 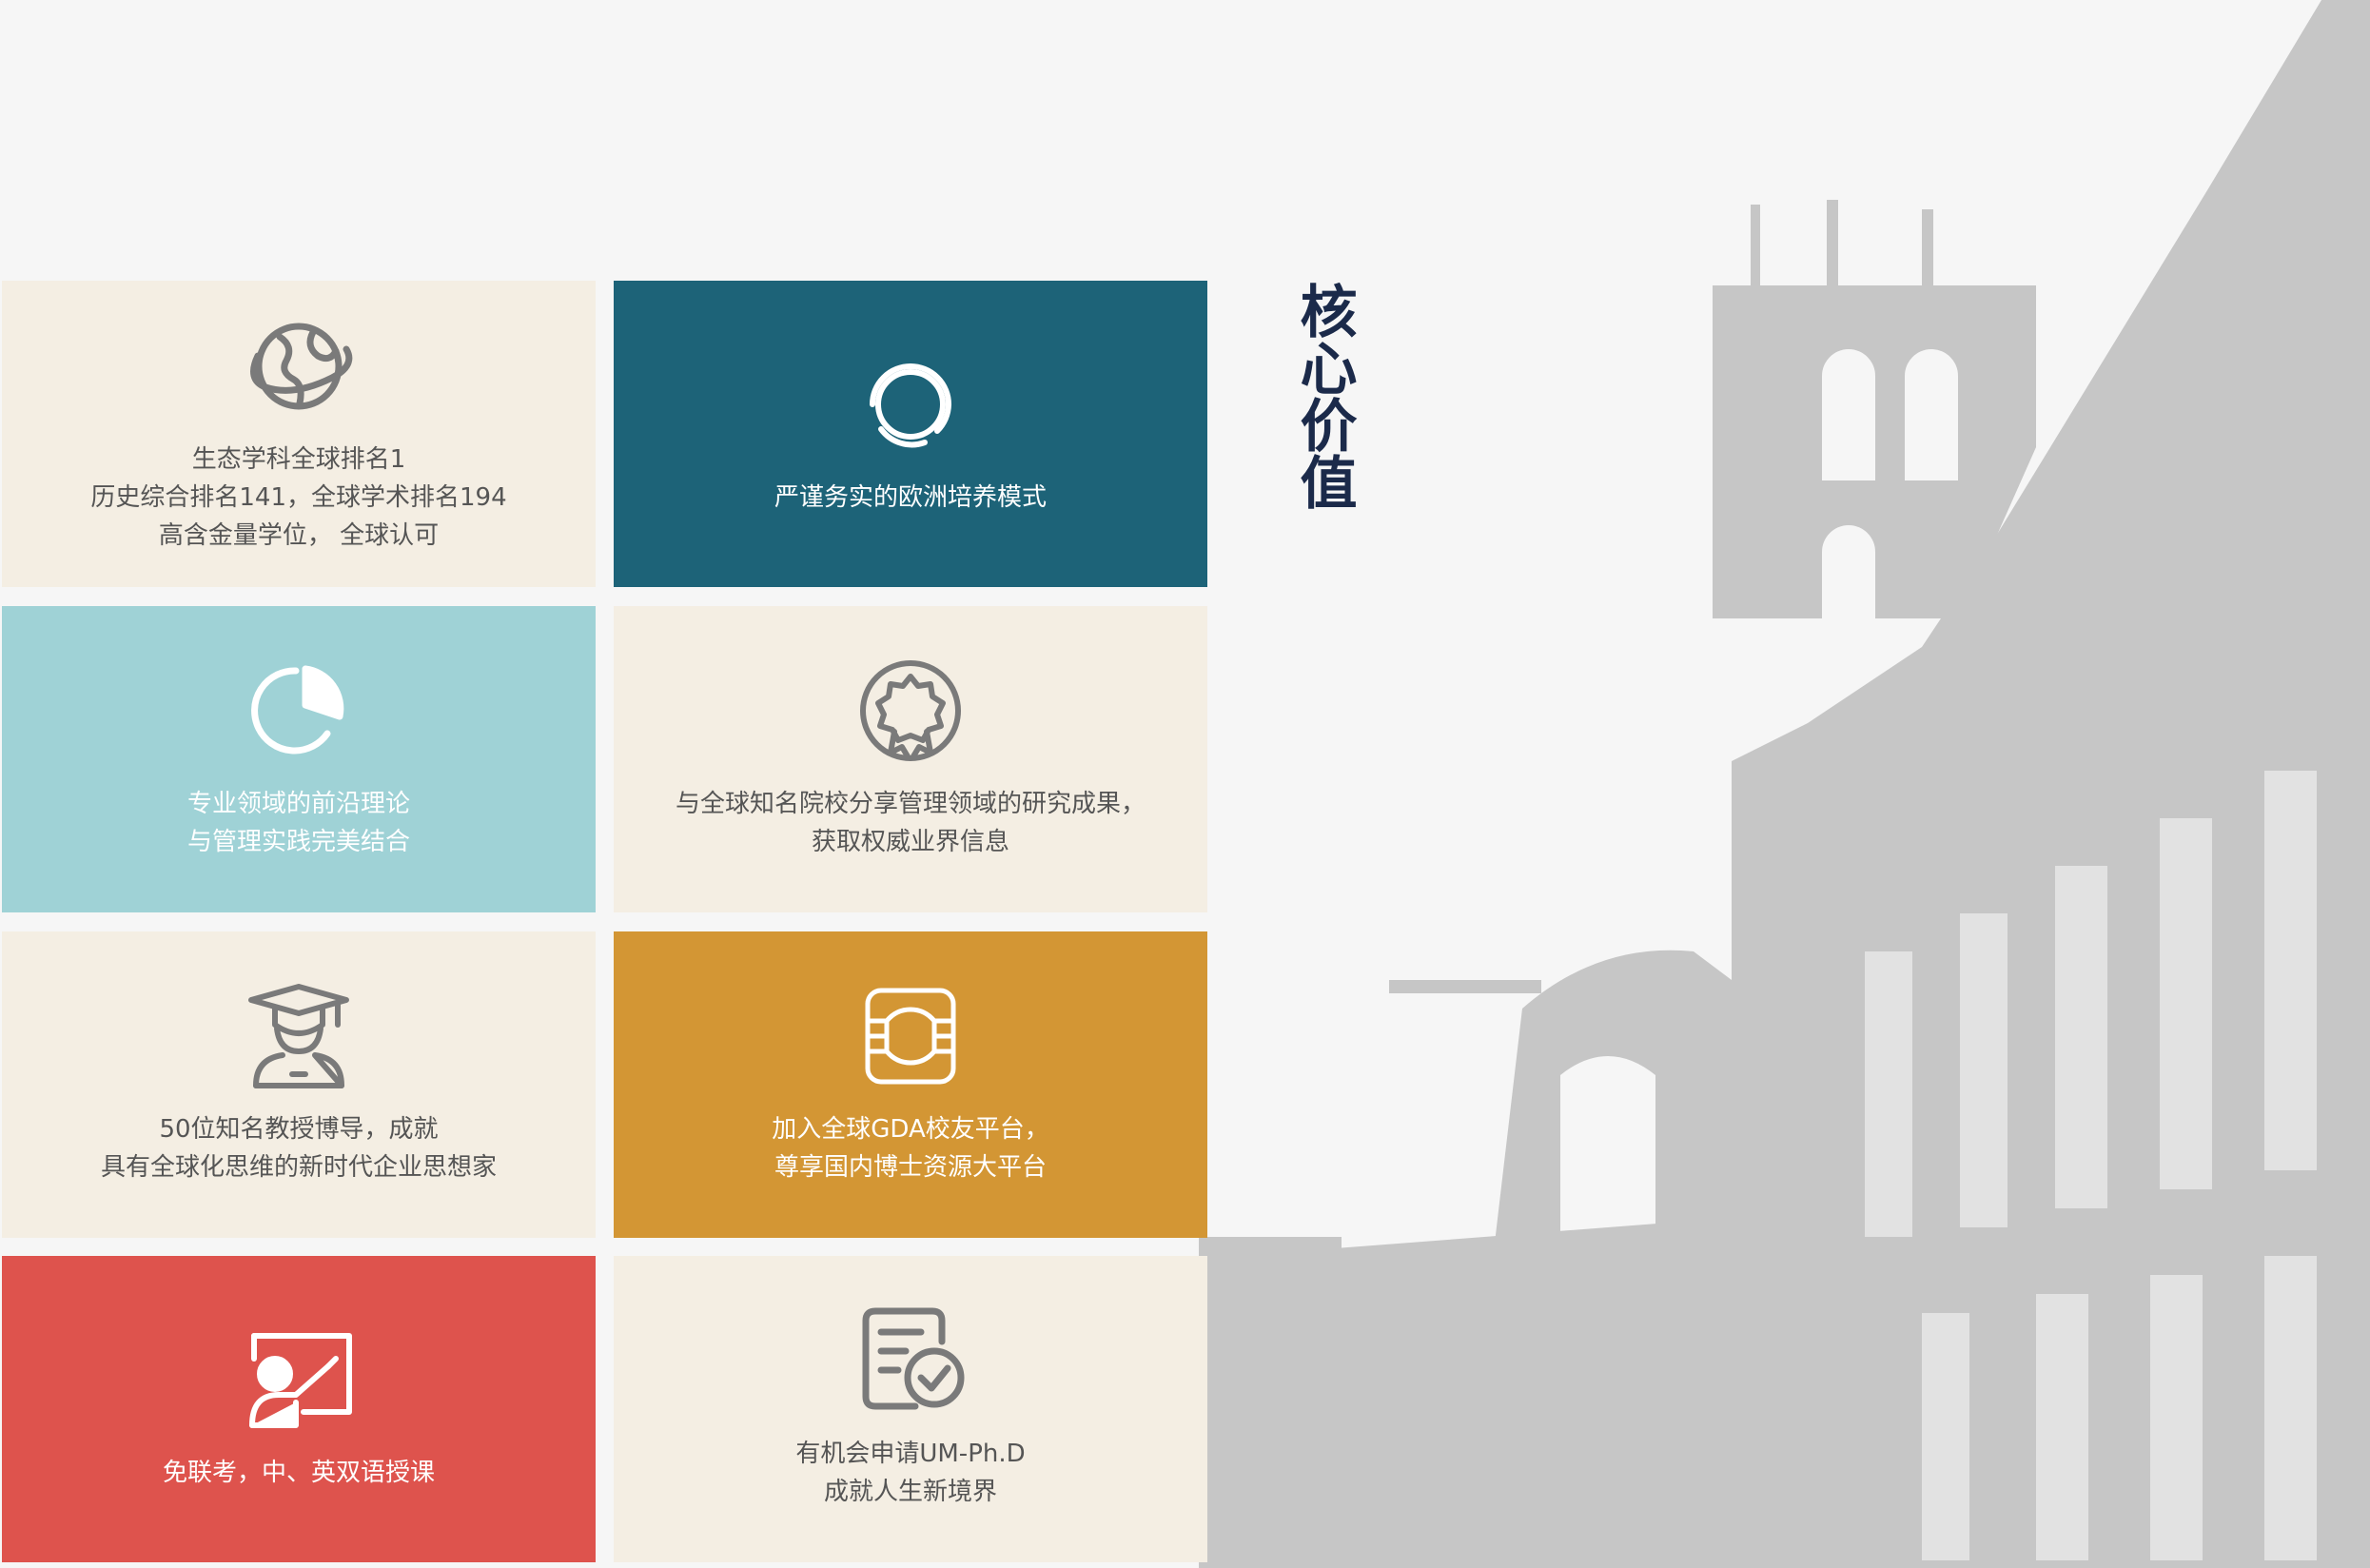 What do you see at coordinates (299, 366) in the screenshot?
I see `globe-icon` at bounding box center [299, 366].